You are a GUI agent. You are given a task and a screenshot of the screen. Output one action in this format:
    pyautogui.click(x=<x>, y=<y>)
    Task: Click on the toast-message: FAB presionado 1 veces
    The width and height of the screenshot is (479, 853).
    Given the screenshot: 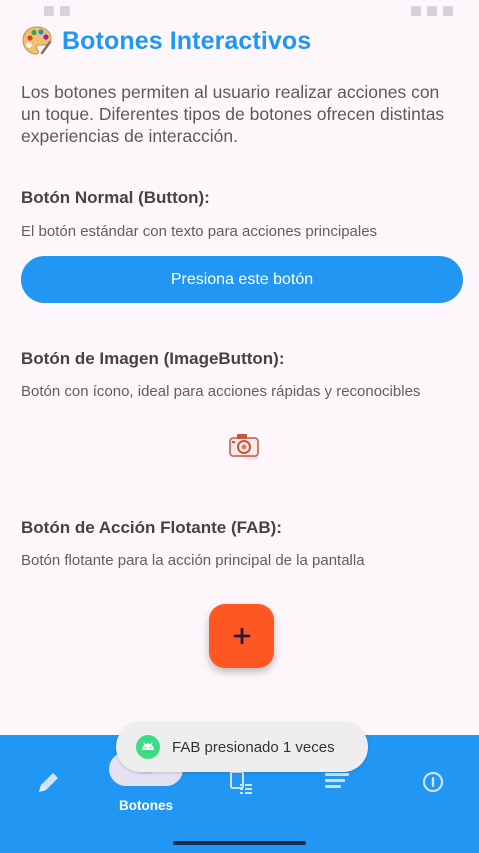 What is the action you would take?
    pyautogui.click(x=242, y=747)
    